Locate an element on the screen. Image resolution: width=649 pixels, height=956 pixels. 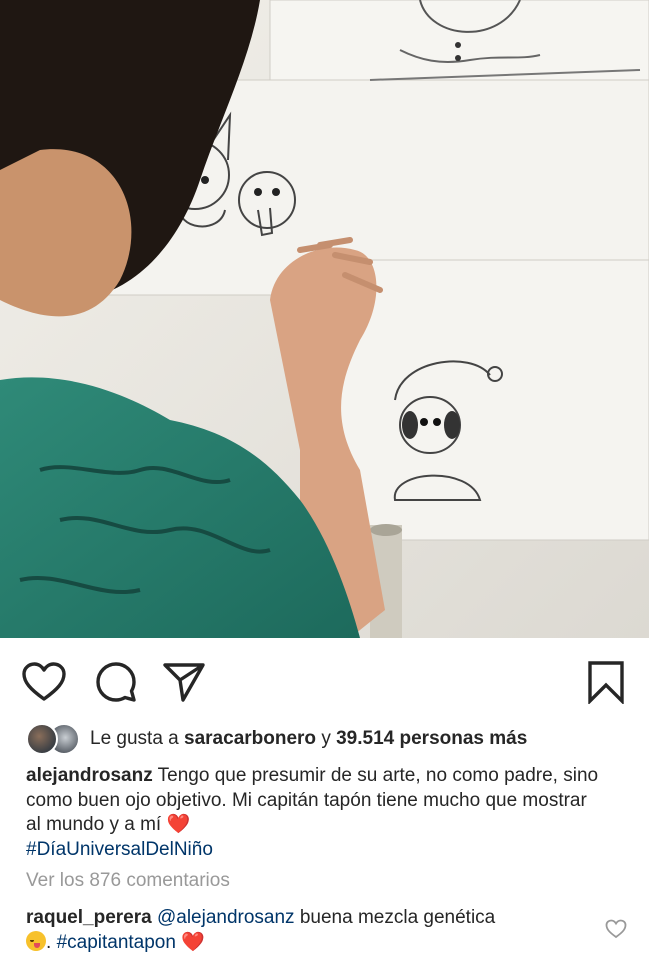
share-button is located at coordinates (184, 682).